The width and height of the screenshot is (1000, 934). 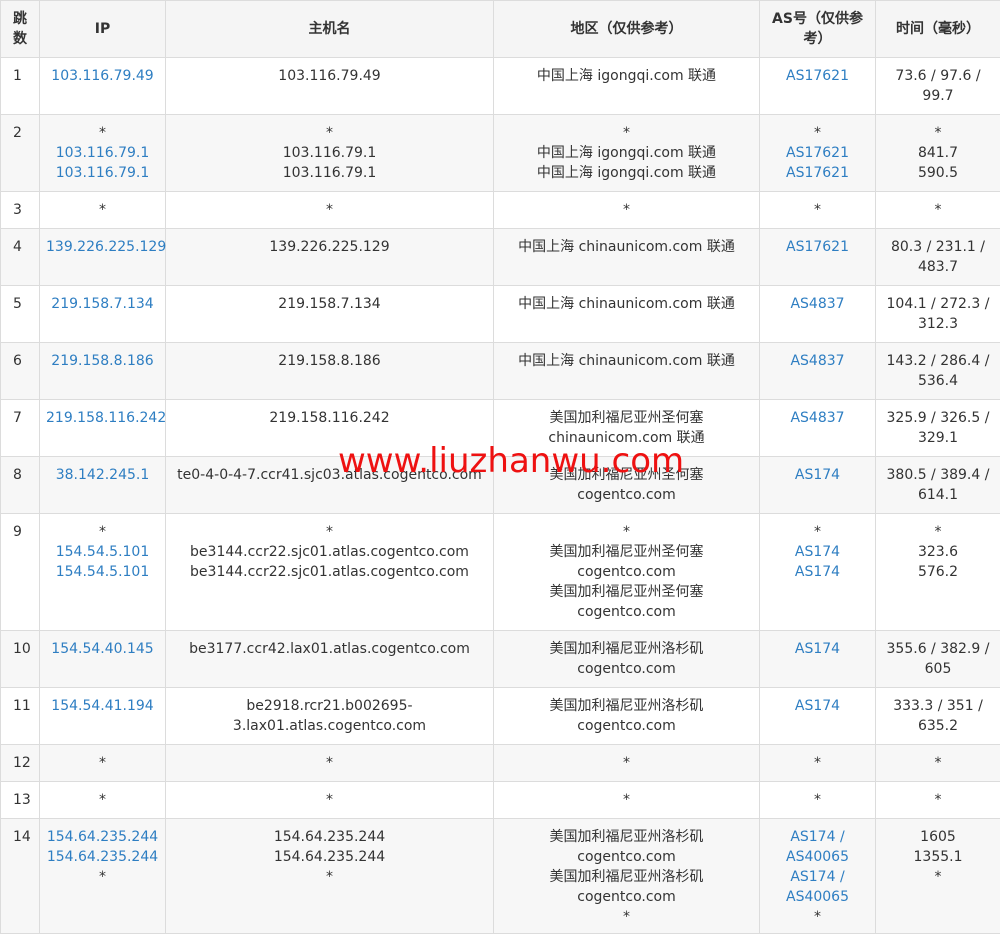 What do you see at coordinates (102, 361) in the screenshot?
I see `ip-cell-line: 219.158.8.186` at bounding box center [102, 361].